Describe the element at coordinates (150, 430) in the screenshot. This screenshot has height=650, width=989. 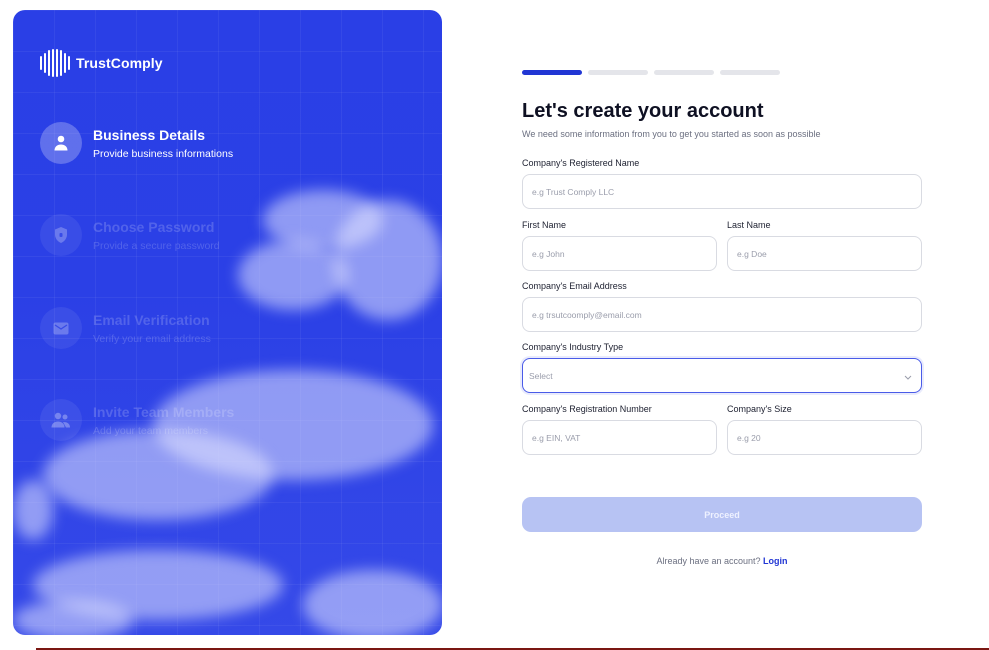
I see `step-subtitle: Add your team members` at that location.